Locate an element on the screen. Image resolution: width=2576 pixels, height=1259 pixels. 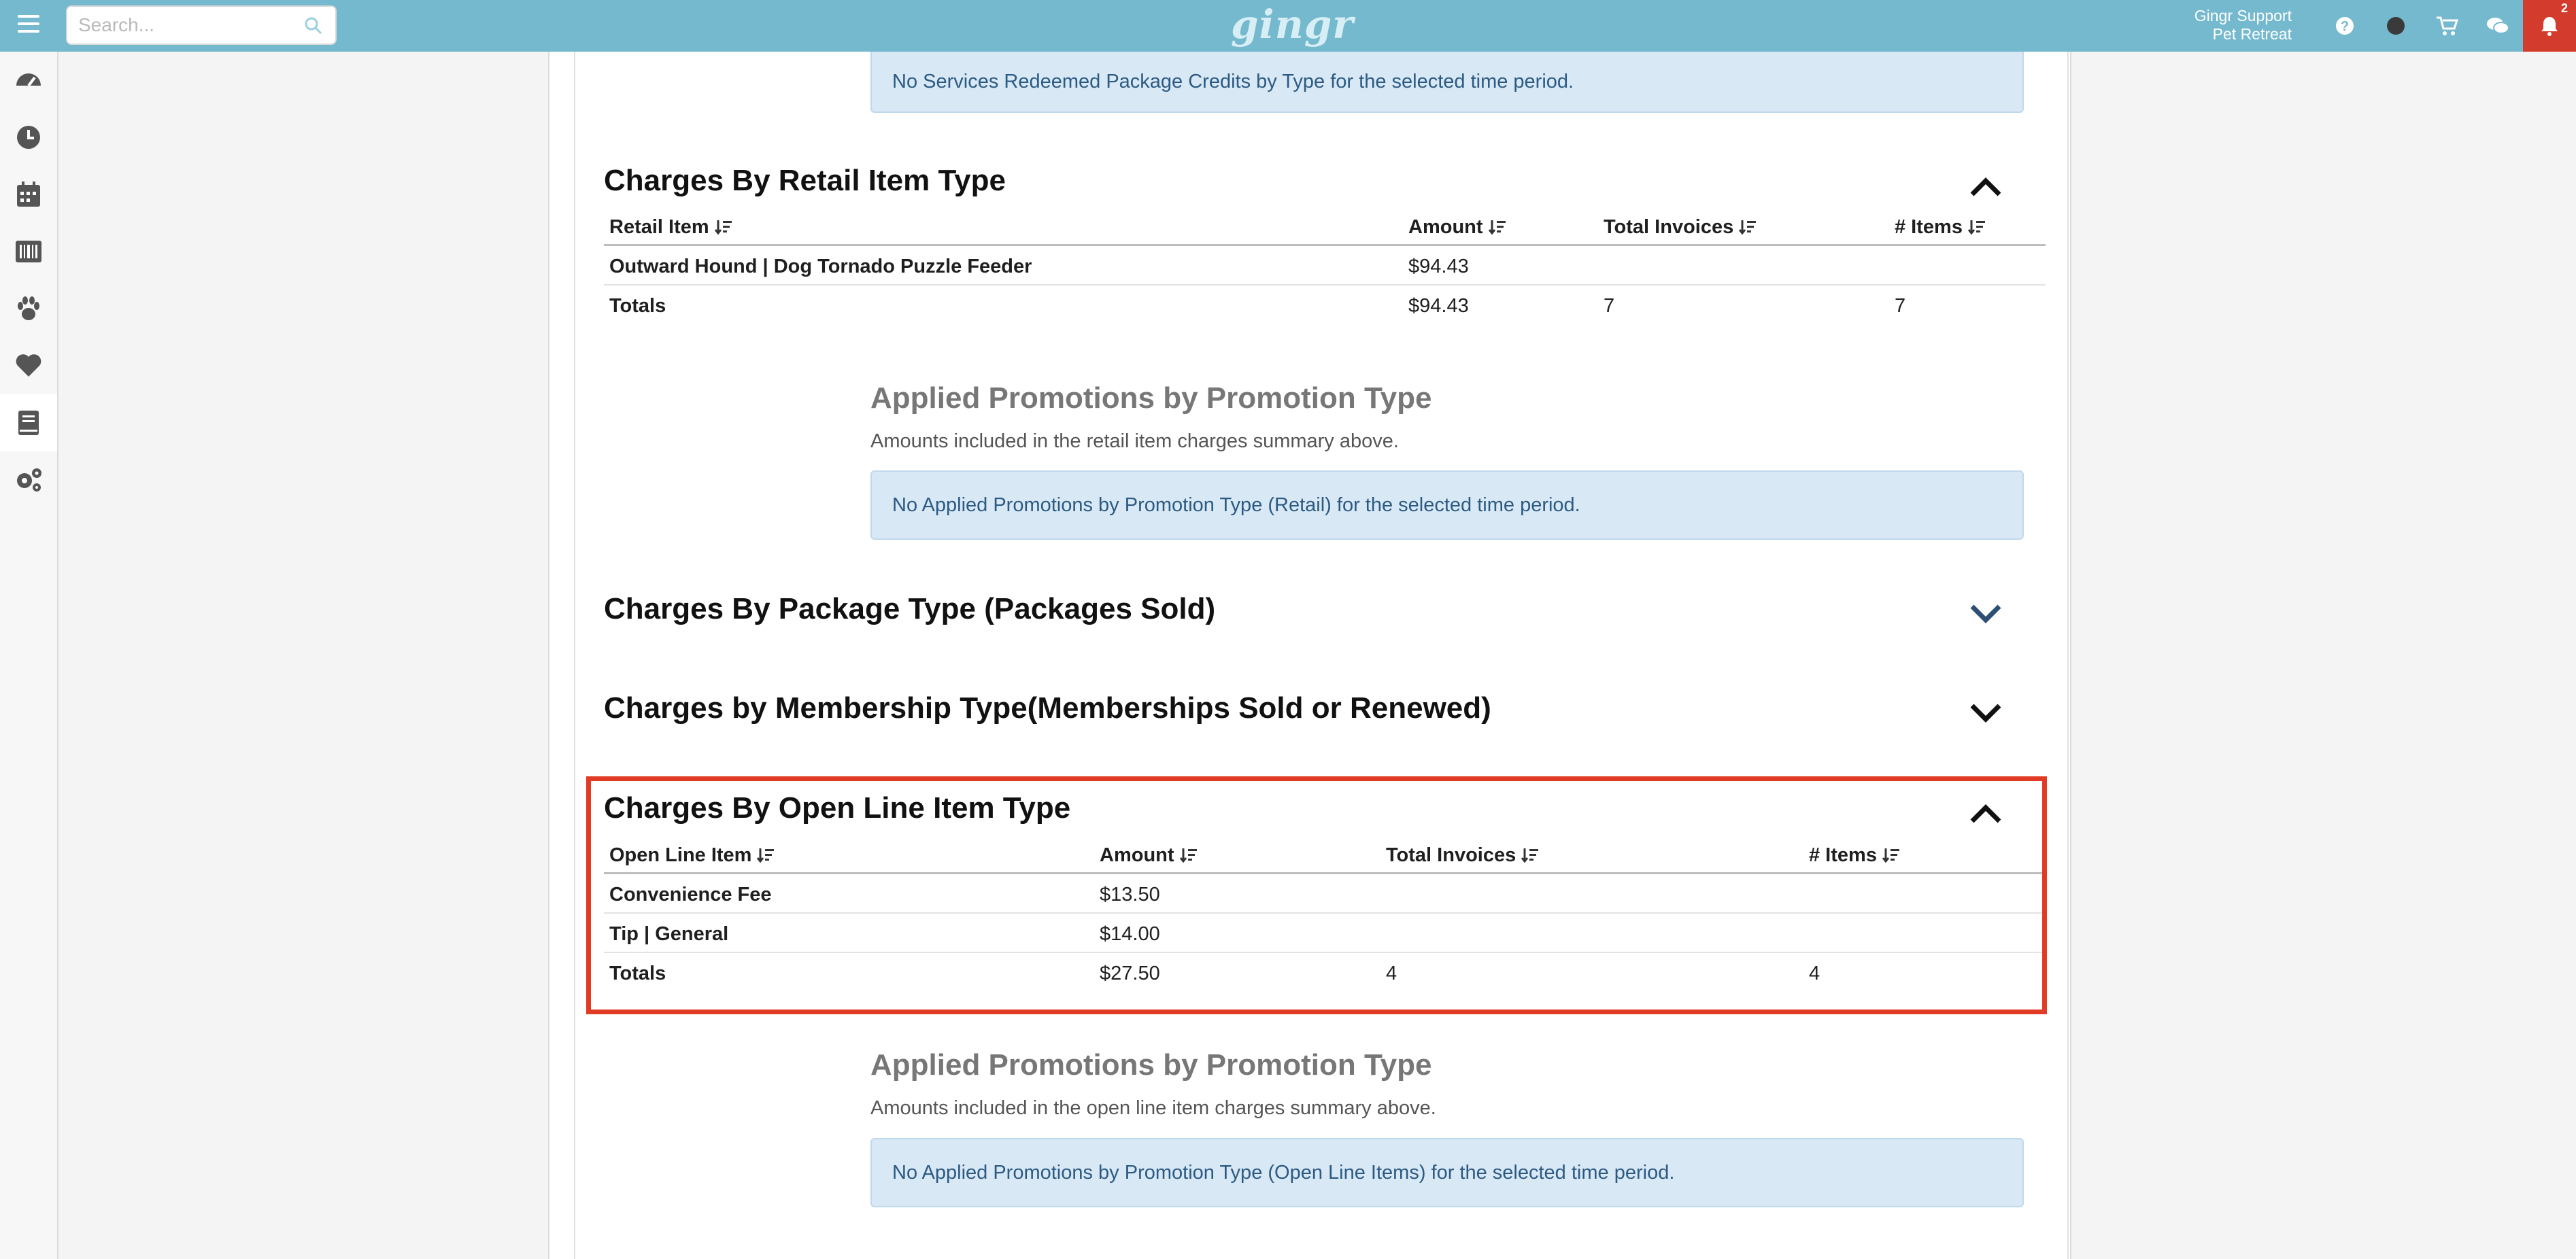
column-header-amount: Amount is located at coordinates (1457, 227).